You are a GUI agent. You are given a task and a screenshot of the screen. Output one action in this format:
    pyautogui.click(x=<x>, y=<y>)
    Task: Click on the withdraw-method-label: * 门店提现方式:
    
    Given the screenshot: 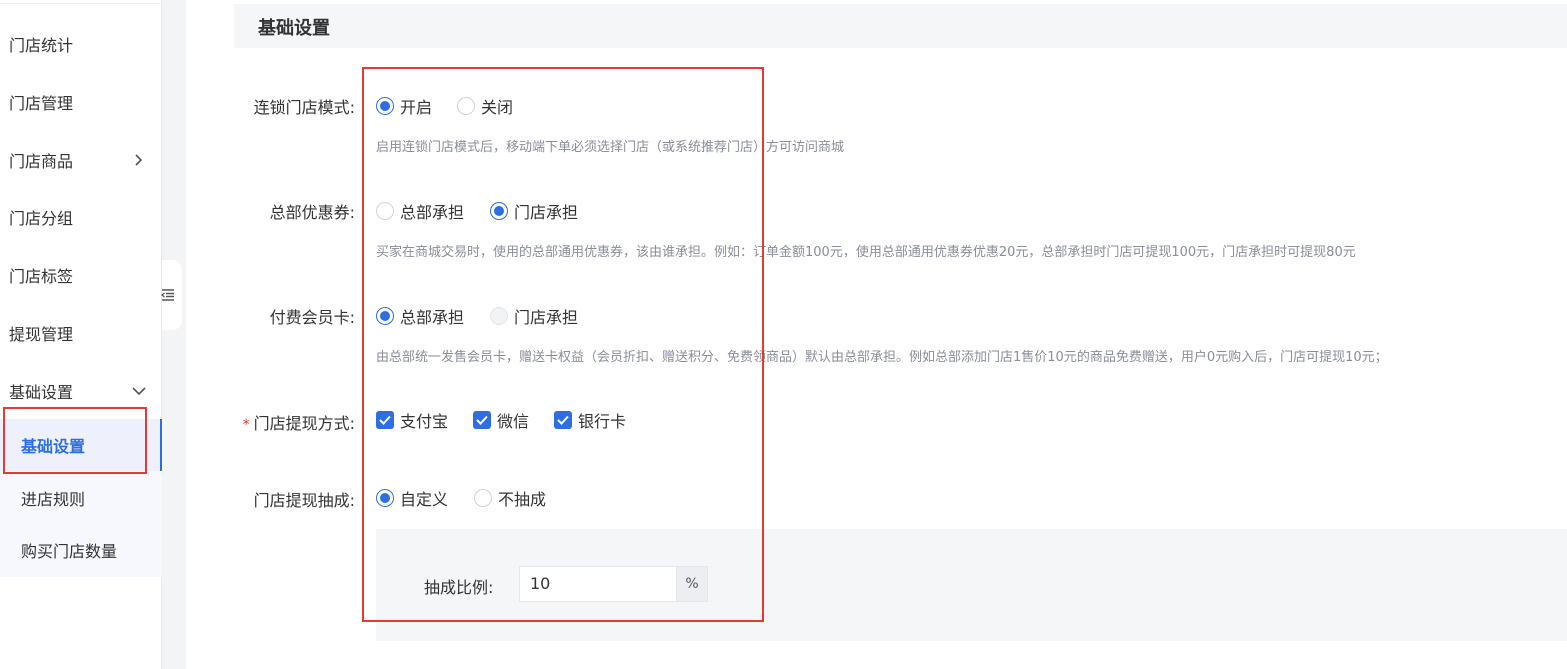 What is the action you would take?
    pyautogui.click(x=255, y=422)
    